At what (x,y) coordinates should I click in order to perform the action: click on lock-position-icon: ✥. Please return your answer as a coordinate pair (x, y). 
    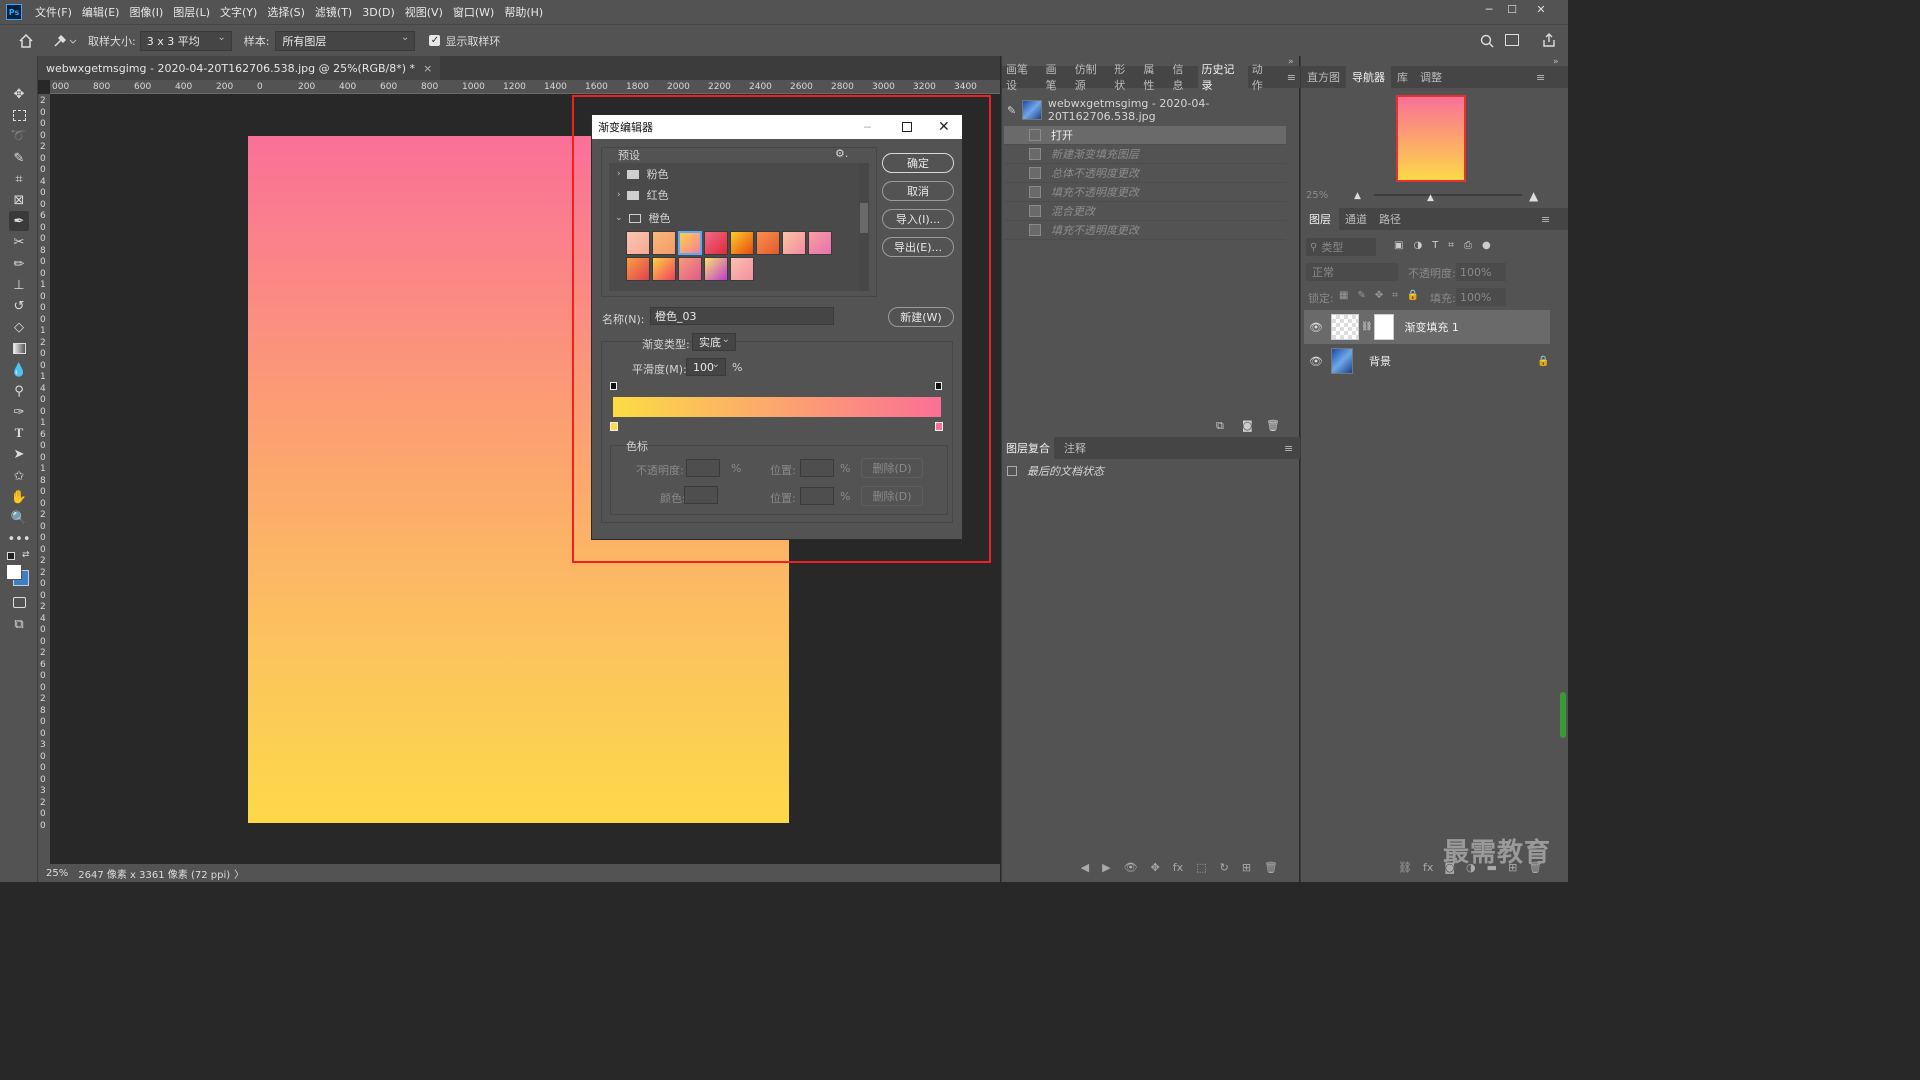
    Looking at the image, I should click on (1379, 295).